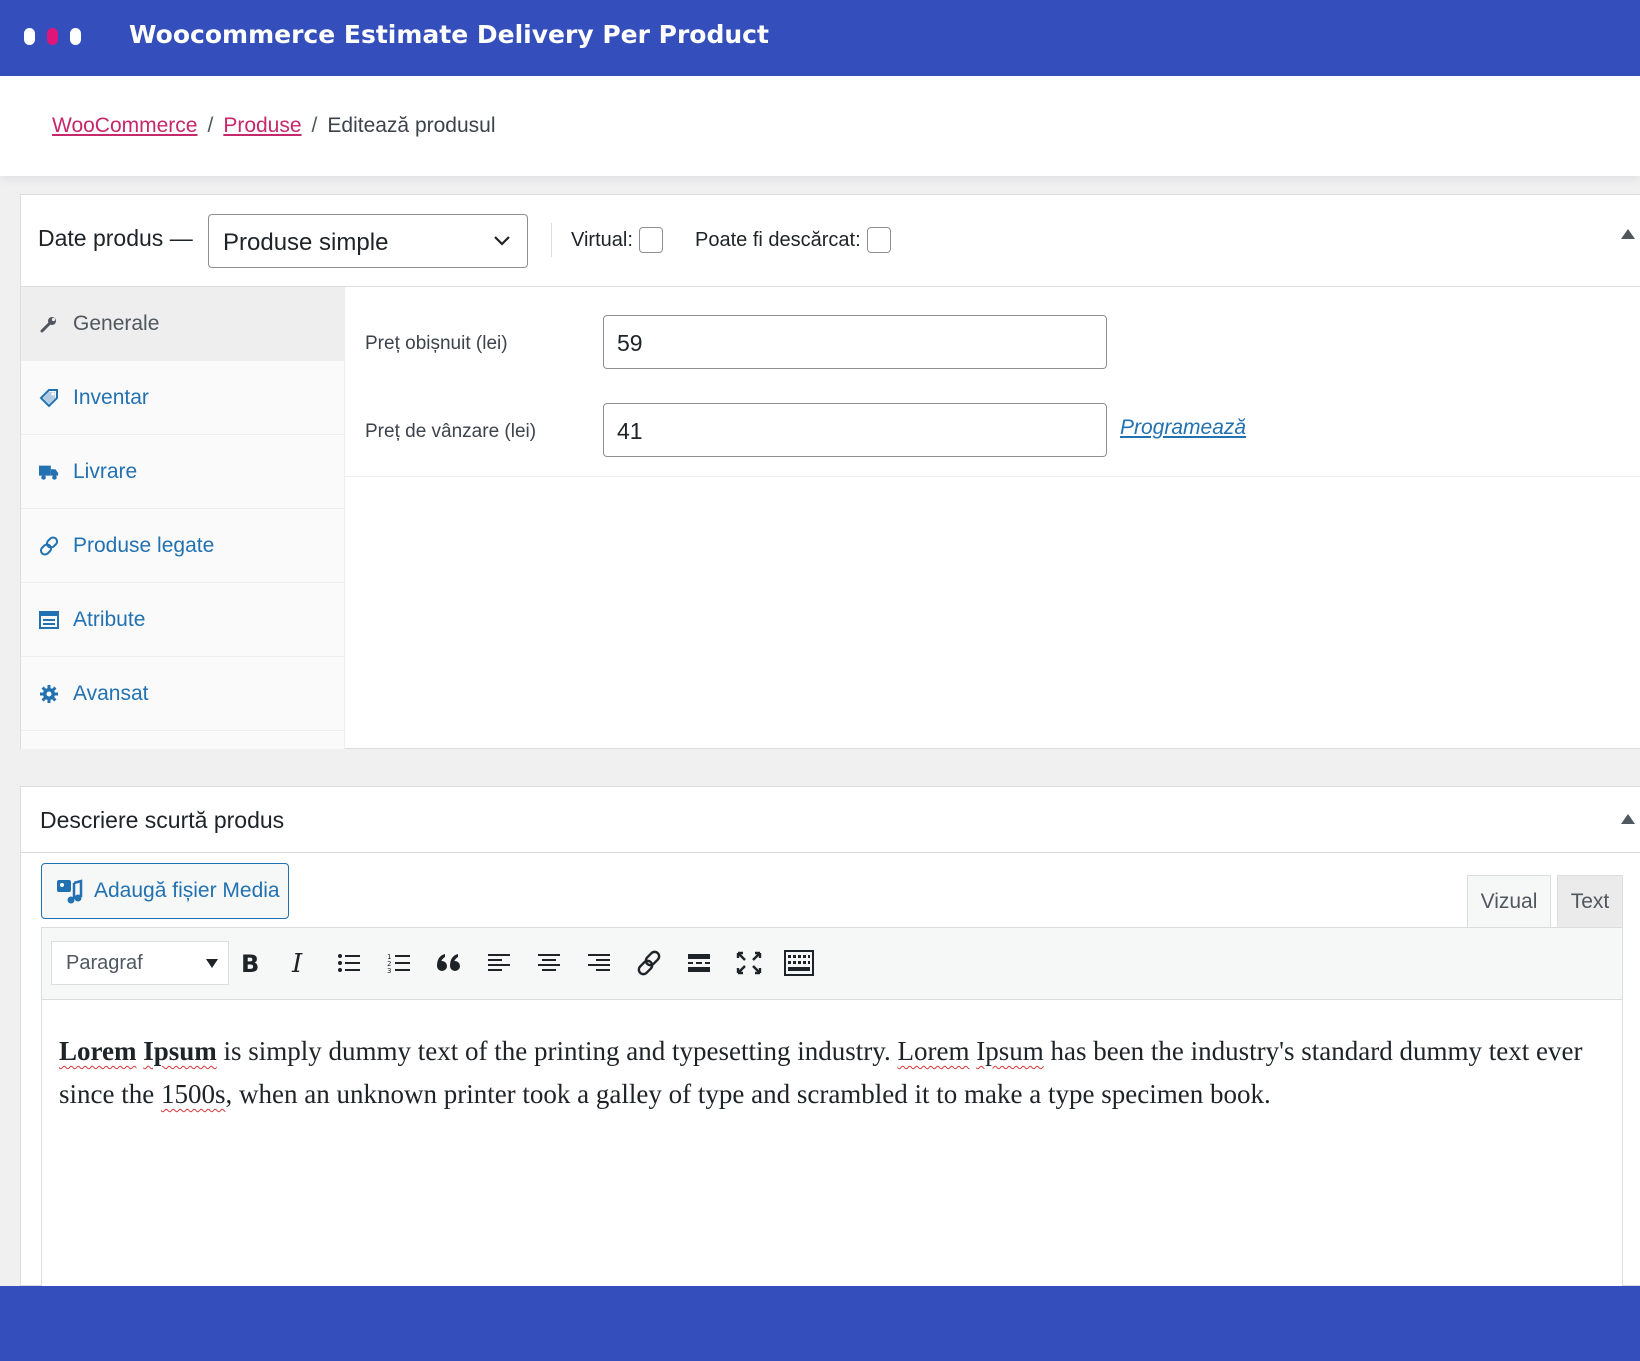  Describe the element at coordinates (549, 963) in the screenshot. I see `align-center-icon` at that location.